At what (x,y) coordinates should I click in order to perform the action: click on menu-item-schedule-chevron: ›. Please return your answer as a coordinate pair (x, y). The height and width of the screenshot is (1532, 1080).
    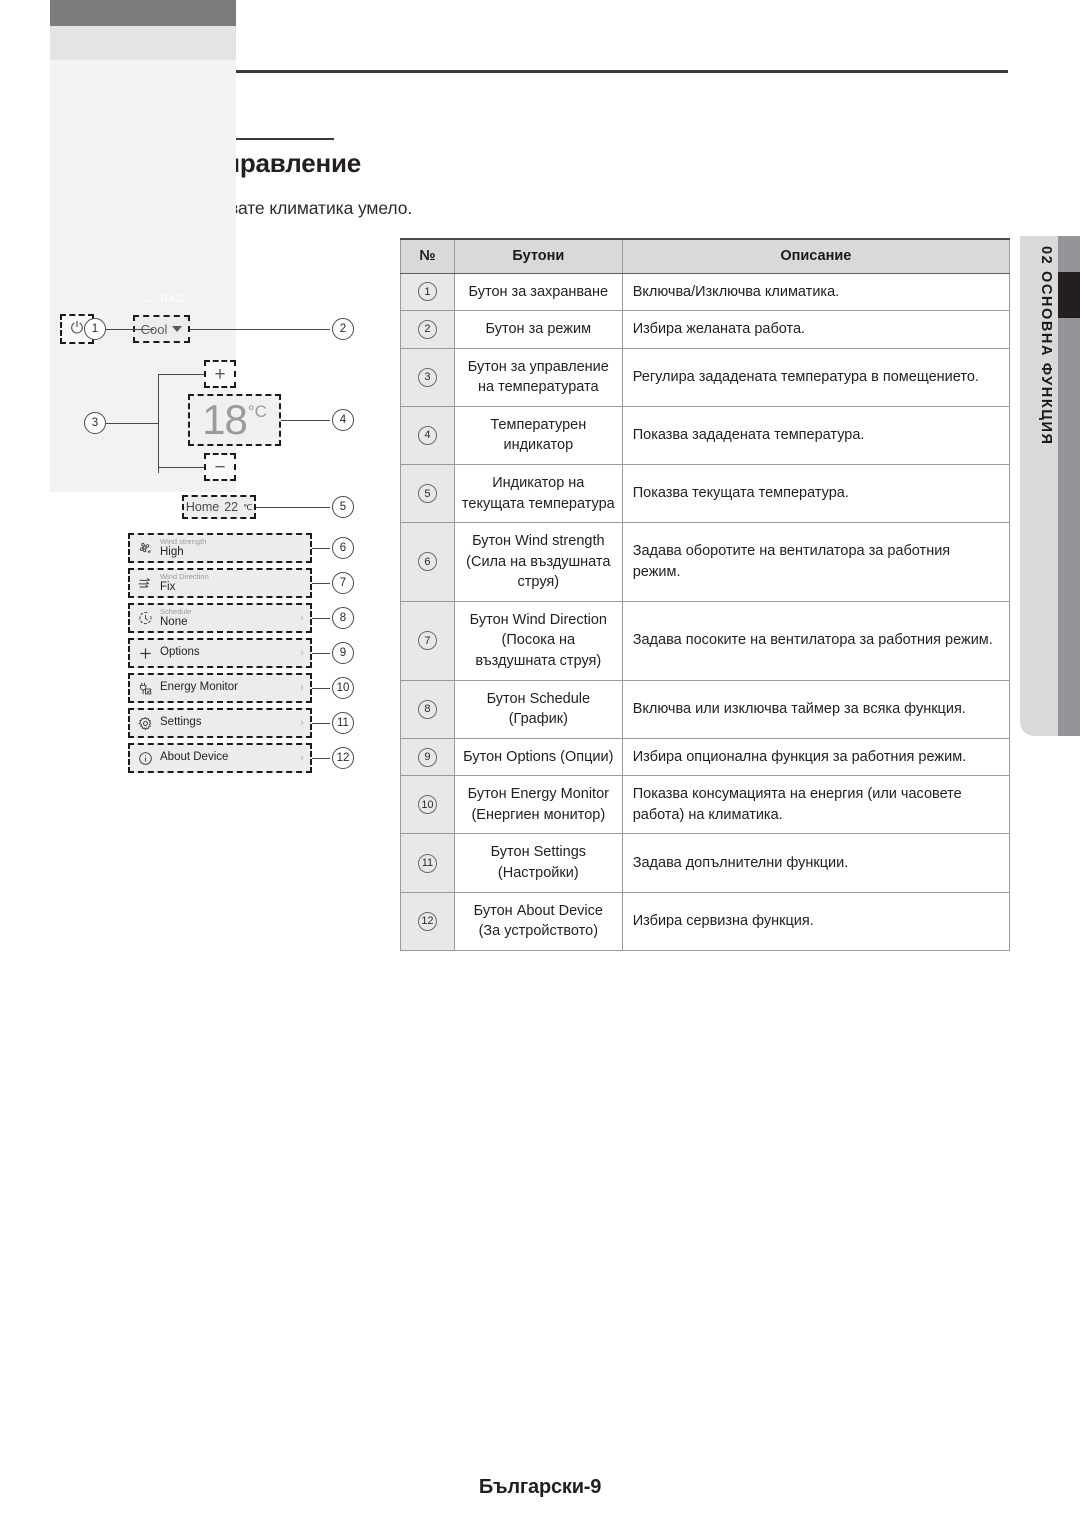
    Looking at the image, I should click on (302, 618).